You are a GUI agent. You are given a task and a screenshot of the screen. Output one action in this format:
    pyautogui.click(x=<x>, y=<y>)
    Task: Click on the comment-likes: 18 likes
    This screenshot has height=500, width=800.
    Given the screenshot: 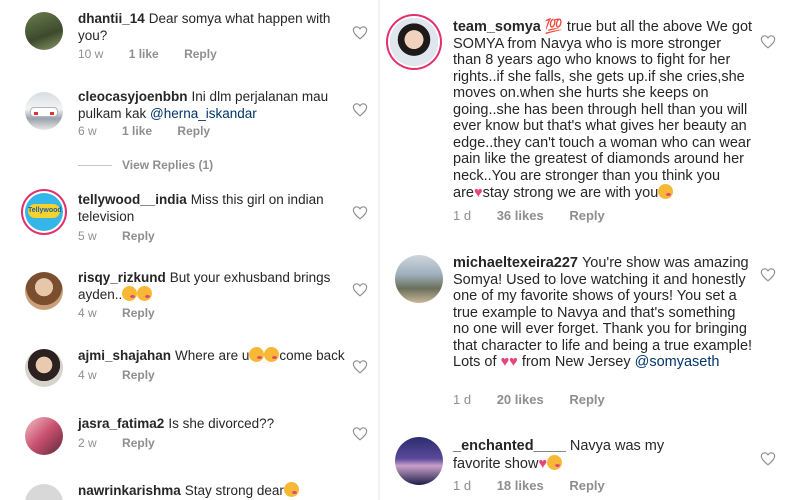 What is the action you would take?
    pyautogui.click(x=520, y=485)
    